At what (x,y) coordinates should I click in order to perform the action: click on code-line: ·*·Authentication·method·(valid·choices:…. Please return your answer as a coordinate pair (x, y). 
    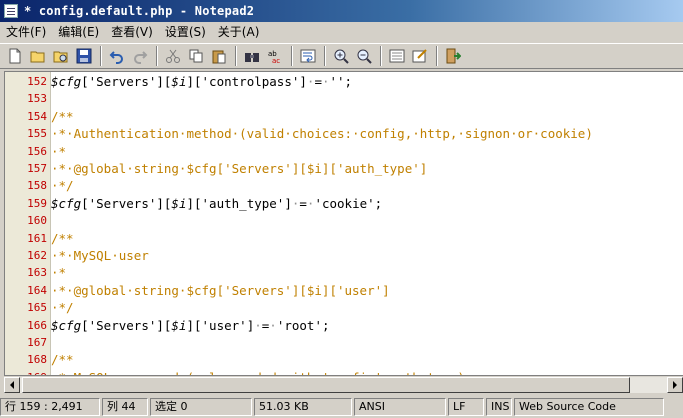
    Looking at the image, I should click on (322, 133).